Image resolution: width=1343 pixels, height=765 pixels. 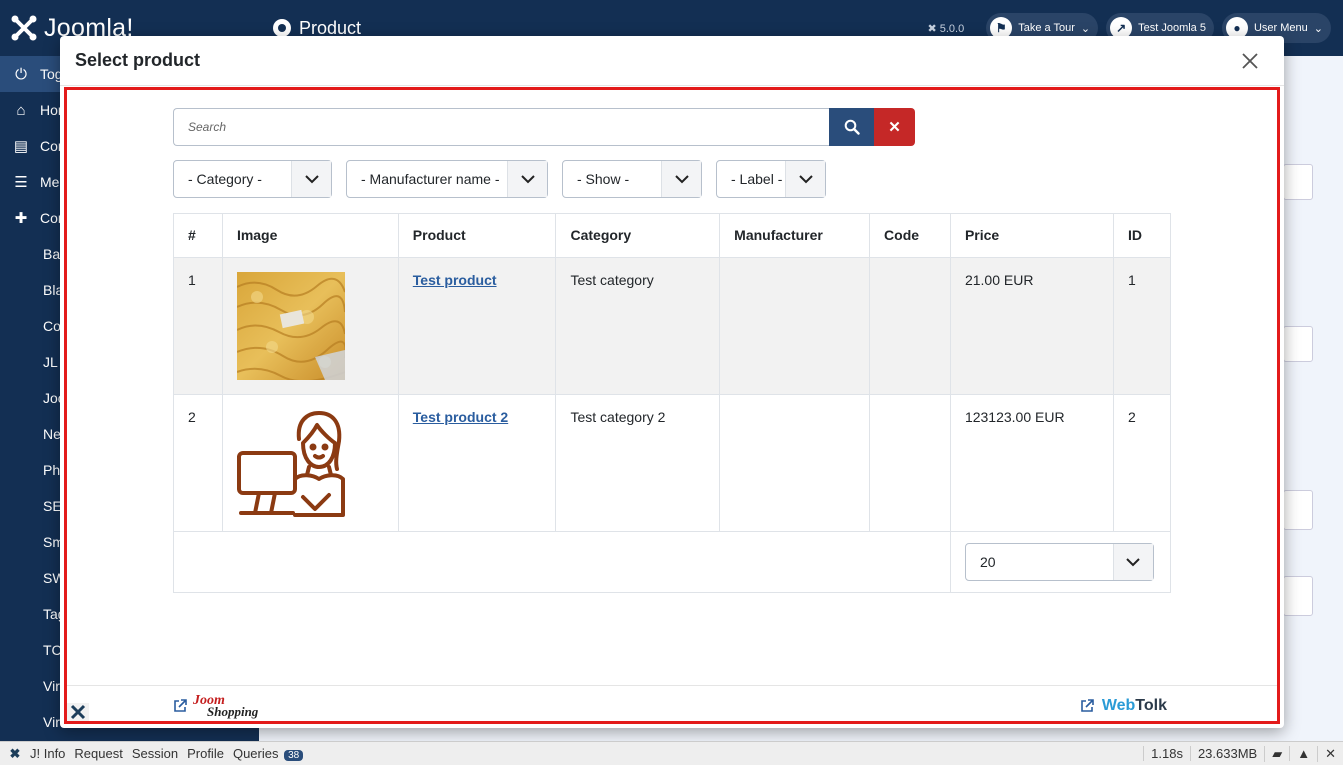 I want to click on queries-count-badge: 38, so click(x=294, y=755).